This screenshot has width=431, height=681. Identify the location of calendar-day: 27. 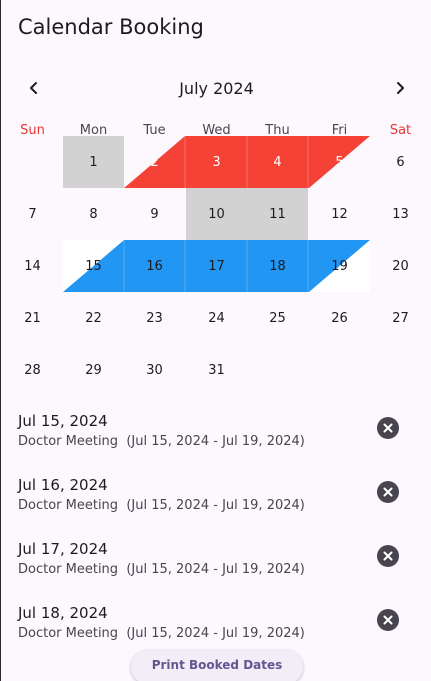
(400, 318).